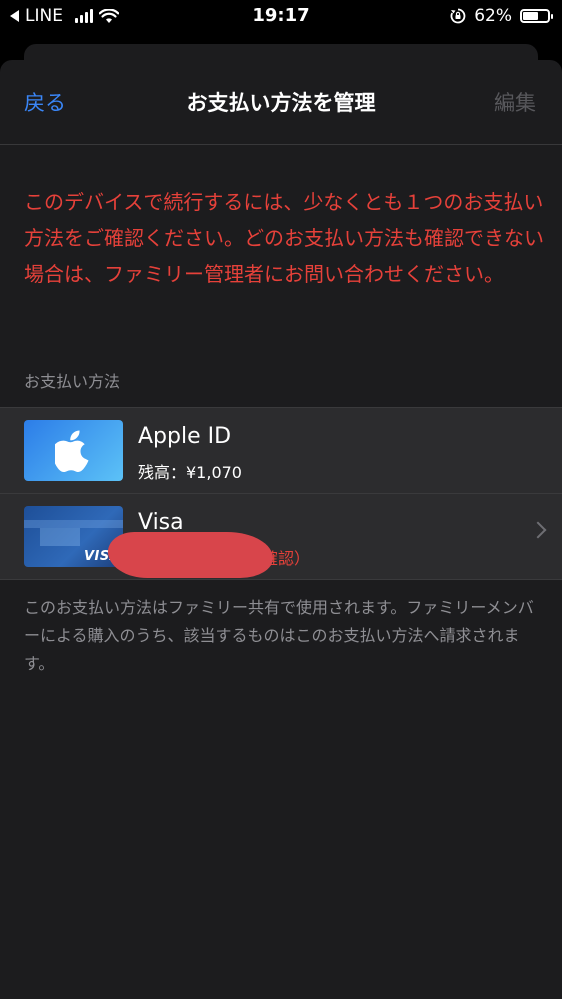 The width and height of the screenshot is (562, 999). I want to click on edit-button: 編集, so click(515, 102).